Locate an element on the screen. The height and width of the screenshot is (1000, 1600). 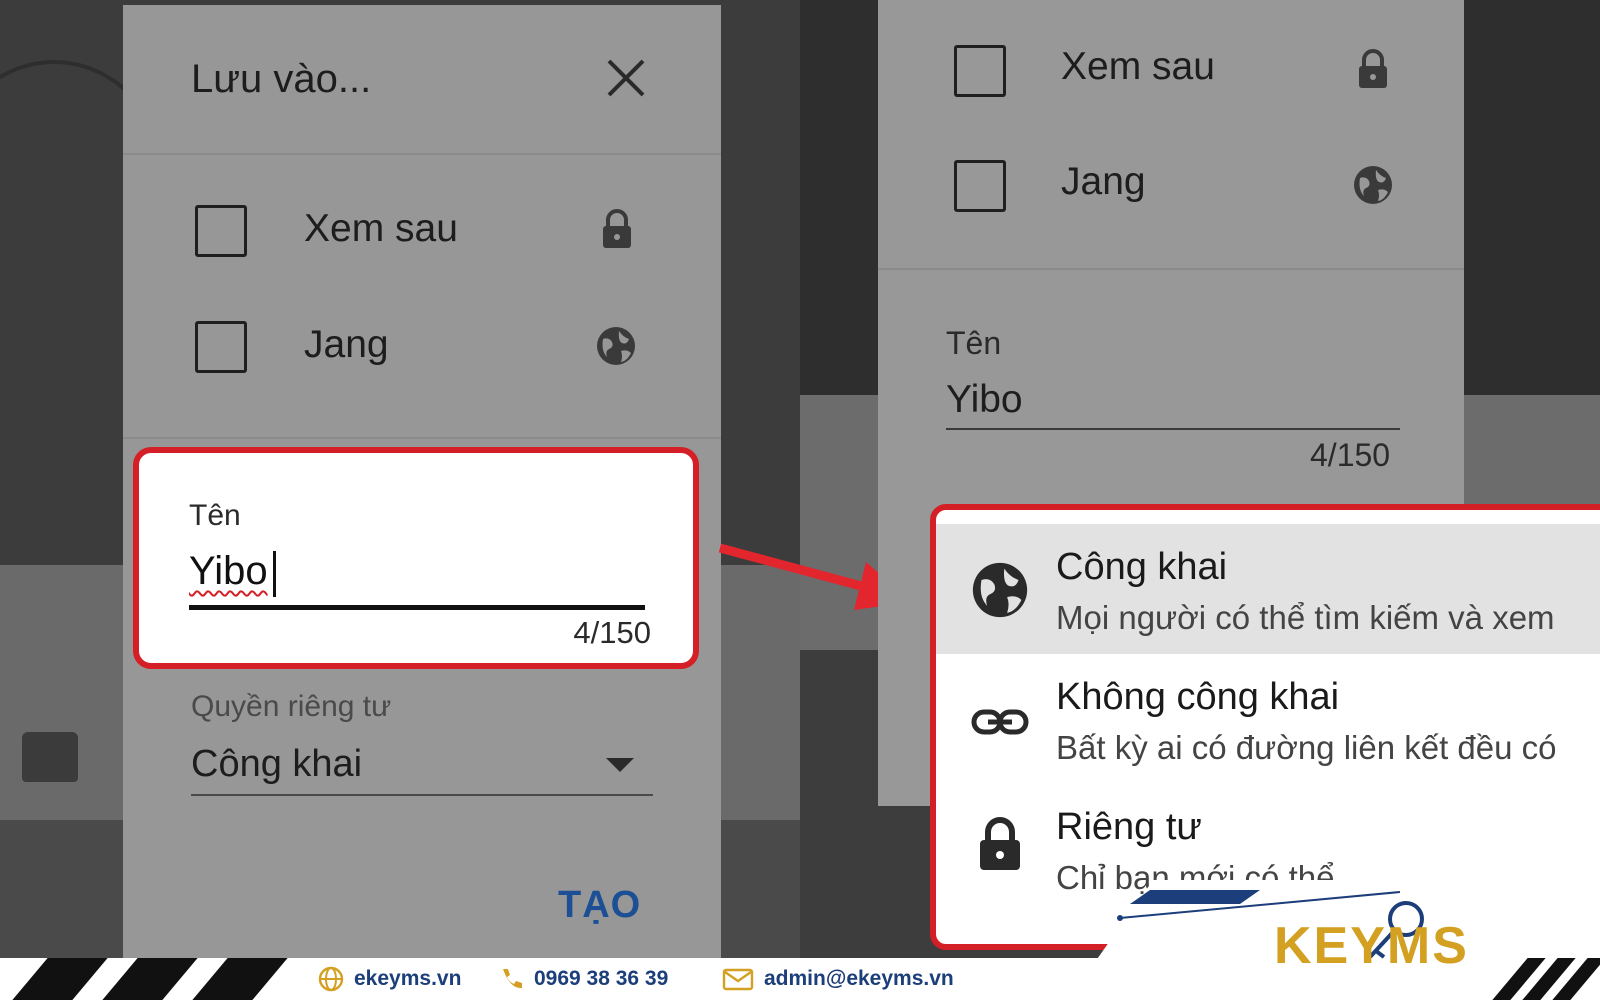
menu-item-subtitle: Mọi người có thể tìm kiếm và xem is located at coordinates (1305, 617).